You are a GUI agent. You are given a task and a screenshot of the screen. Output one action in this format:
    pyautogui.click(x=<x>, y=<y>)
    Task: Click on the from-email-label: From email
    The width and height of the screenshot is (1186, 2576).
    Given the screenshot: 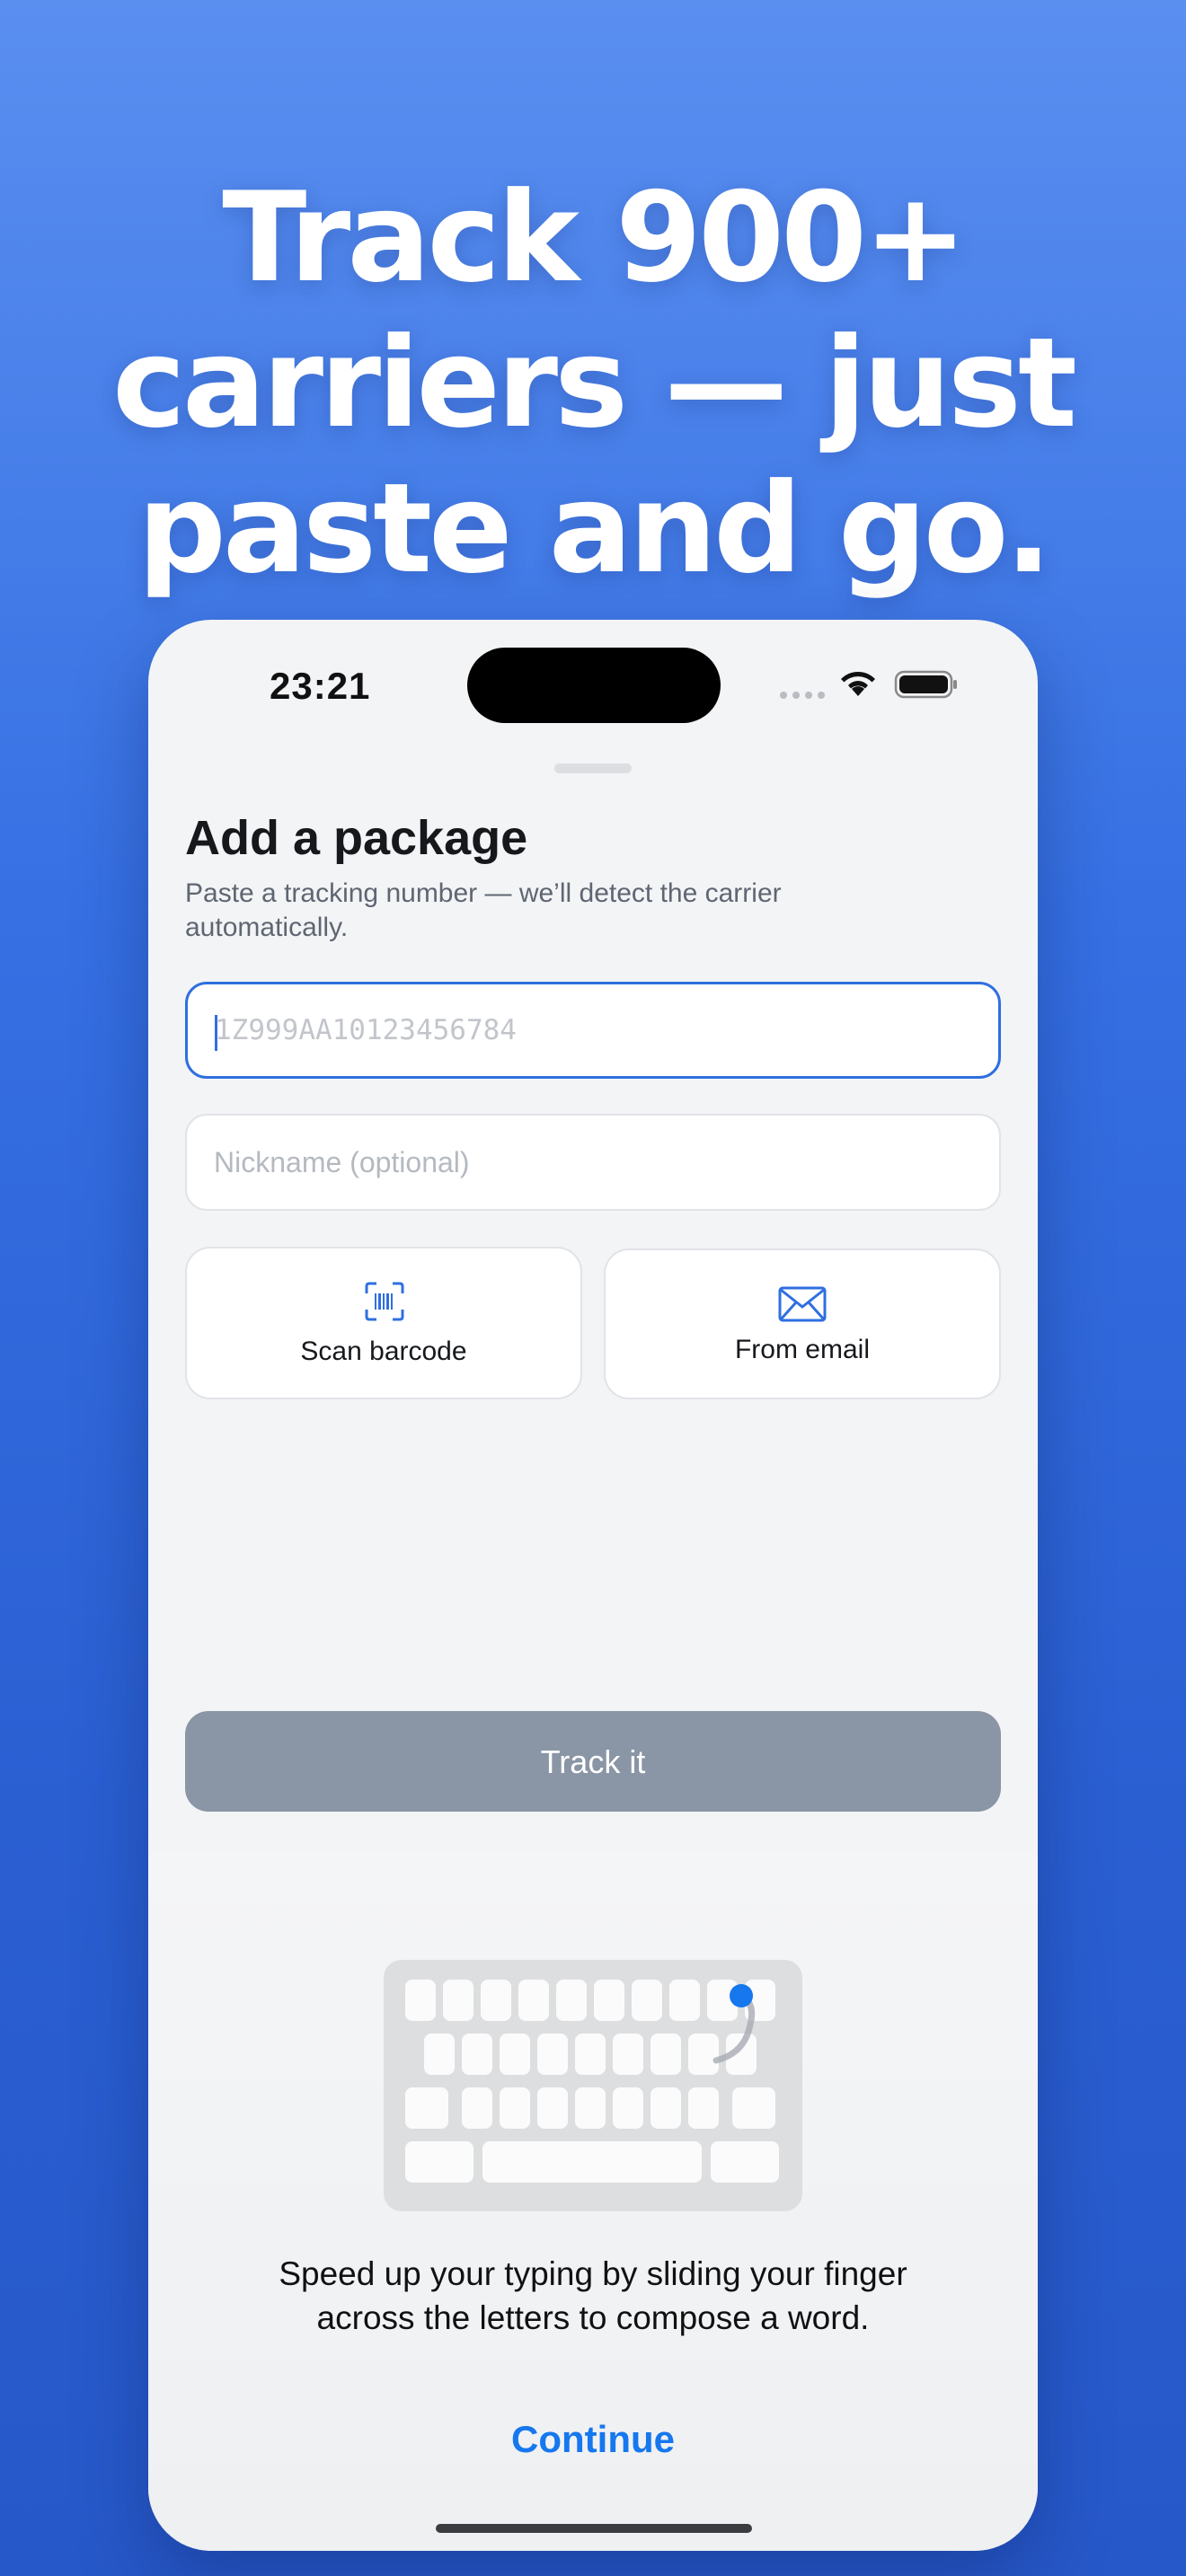 What is the action you would take?
    pyautogui.click(x=802, y=1349)
    